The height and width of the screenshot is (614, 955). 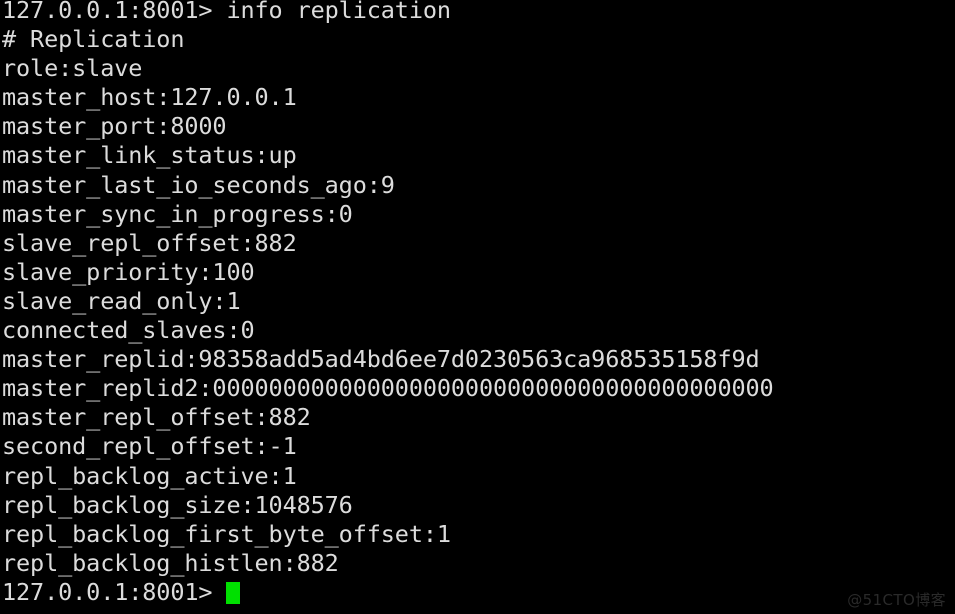 I want to click on watermark-label: @51CTO博客, so click(x=896, y=600).